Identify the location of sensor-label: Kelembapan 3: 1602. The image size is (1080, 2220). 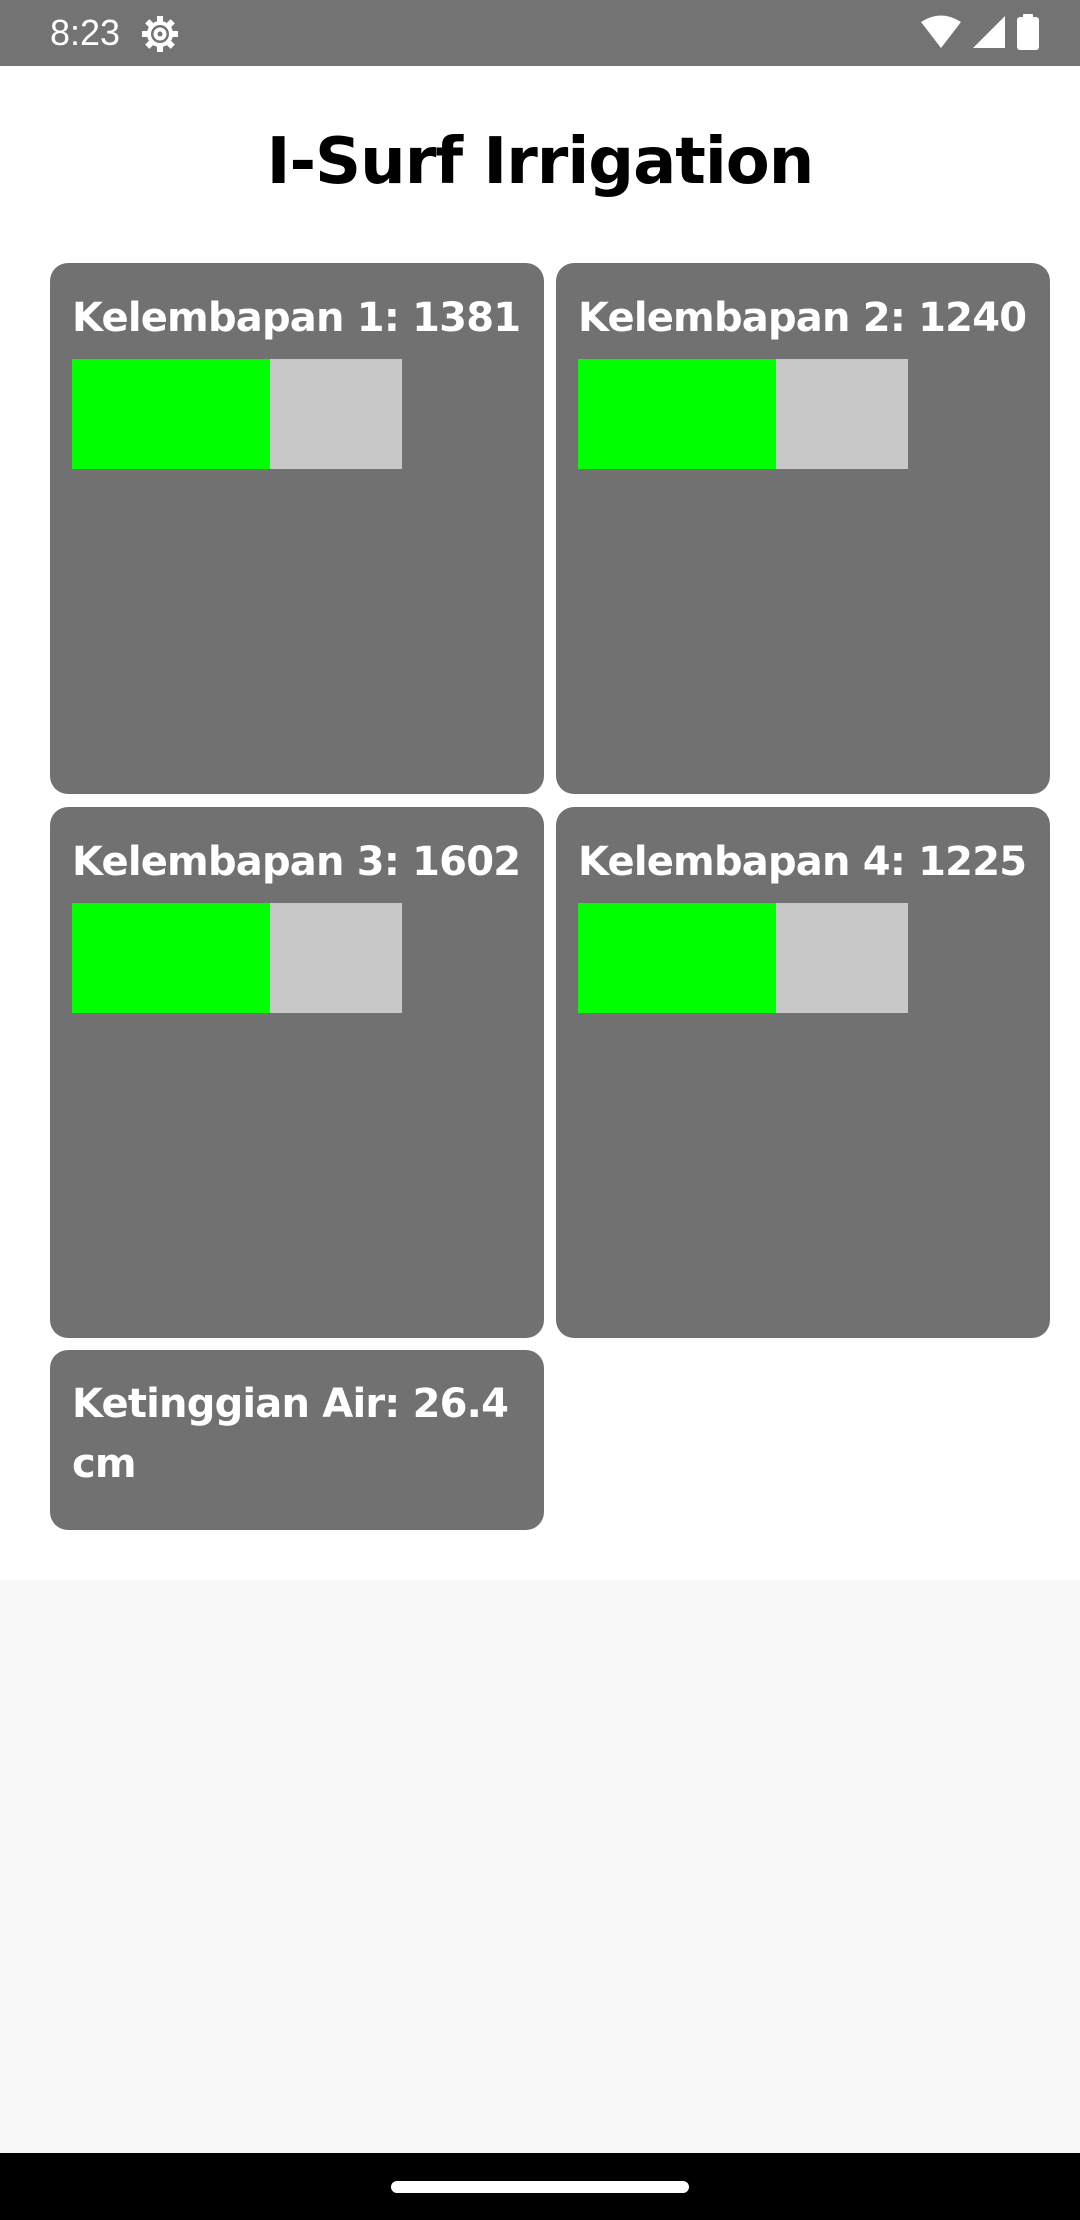
(296, 862).